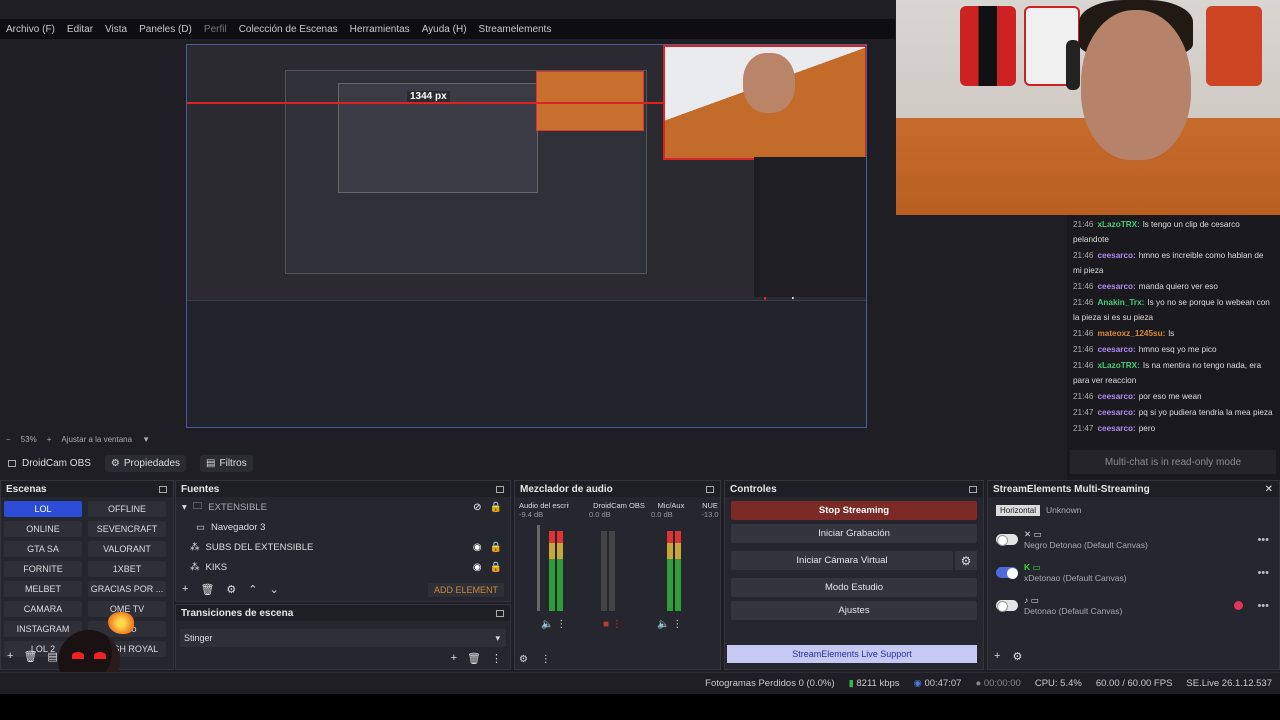 The height and width of the screenshot is (720, 1280). What do you see at coordinates (1018, 510) in the screenshot?
I see `tooltip: Horizontal` at bounding box center [1018, 510].